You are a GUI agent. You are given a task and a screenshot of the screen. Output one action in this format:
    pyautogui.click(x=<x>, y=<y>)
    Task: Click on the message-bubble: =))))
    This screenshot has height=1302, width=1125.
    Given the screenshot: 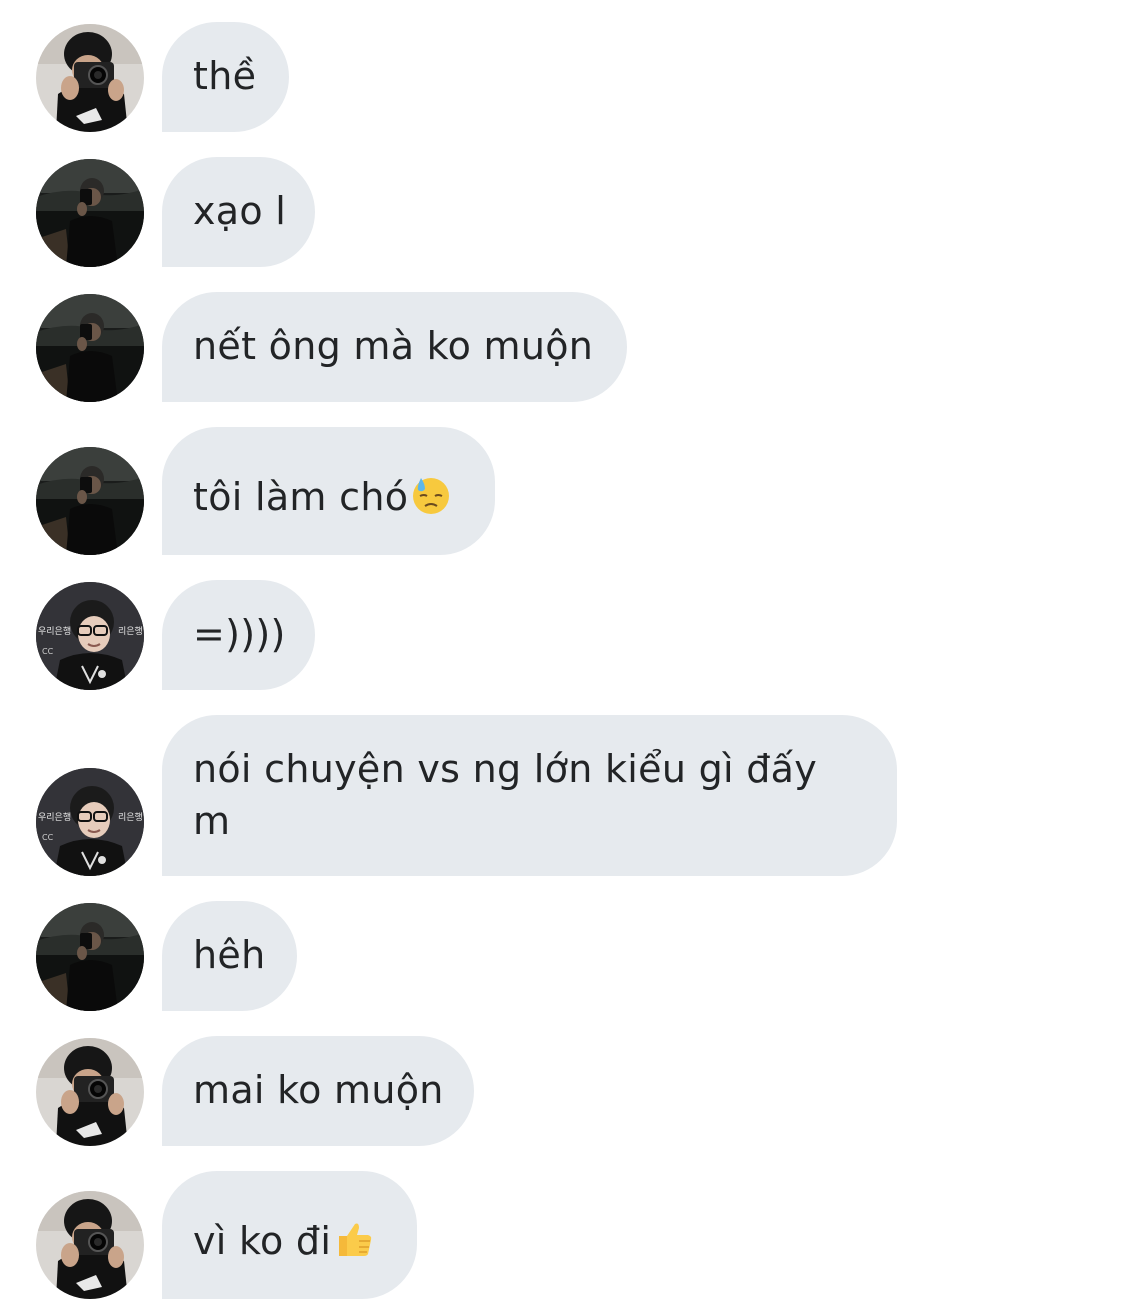 What is the action you would take?
    pyautogui.click(x=238, y=635)
    